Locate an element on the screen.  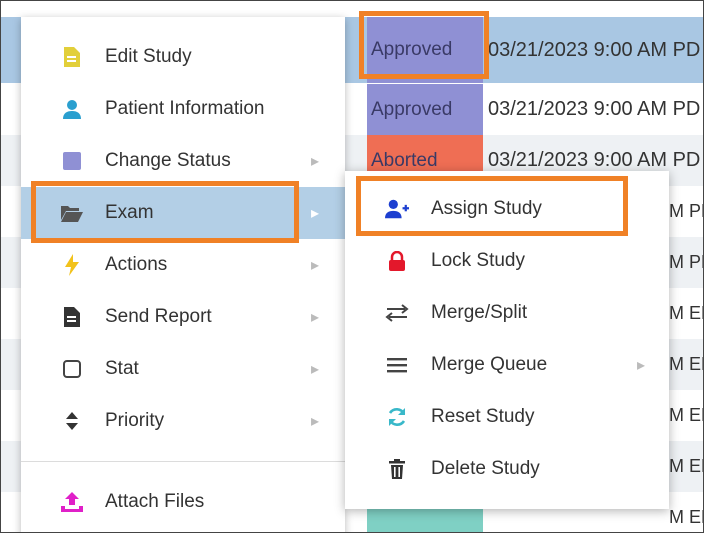
menu-item-label: Patient Information is located at coordinates (185, 108).